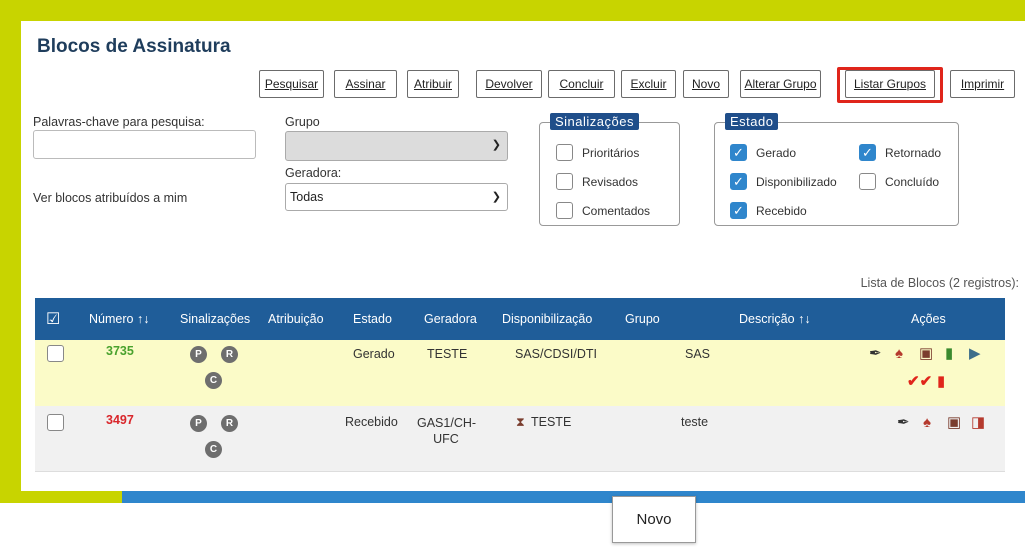 The image size is (1025, 547). Describe the element at coordinates (374, 354) in the screenshot. I see `row-state: Gerado` at that location.